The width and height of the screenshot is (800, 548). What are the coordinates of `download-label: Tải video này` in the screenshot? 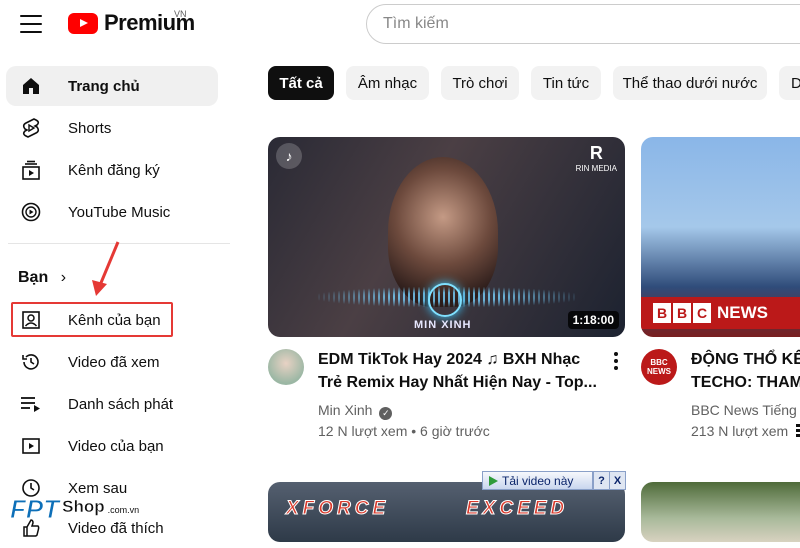 It's located at (538, 480).